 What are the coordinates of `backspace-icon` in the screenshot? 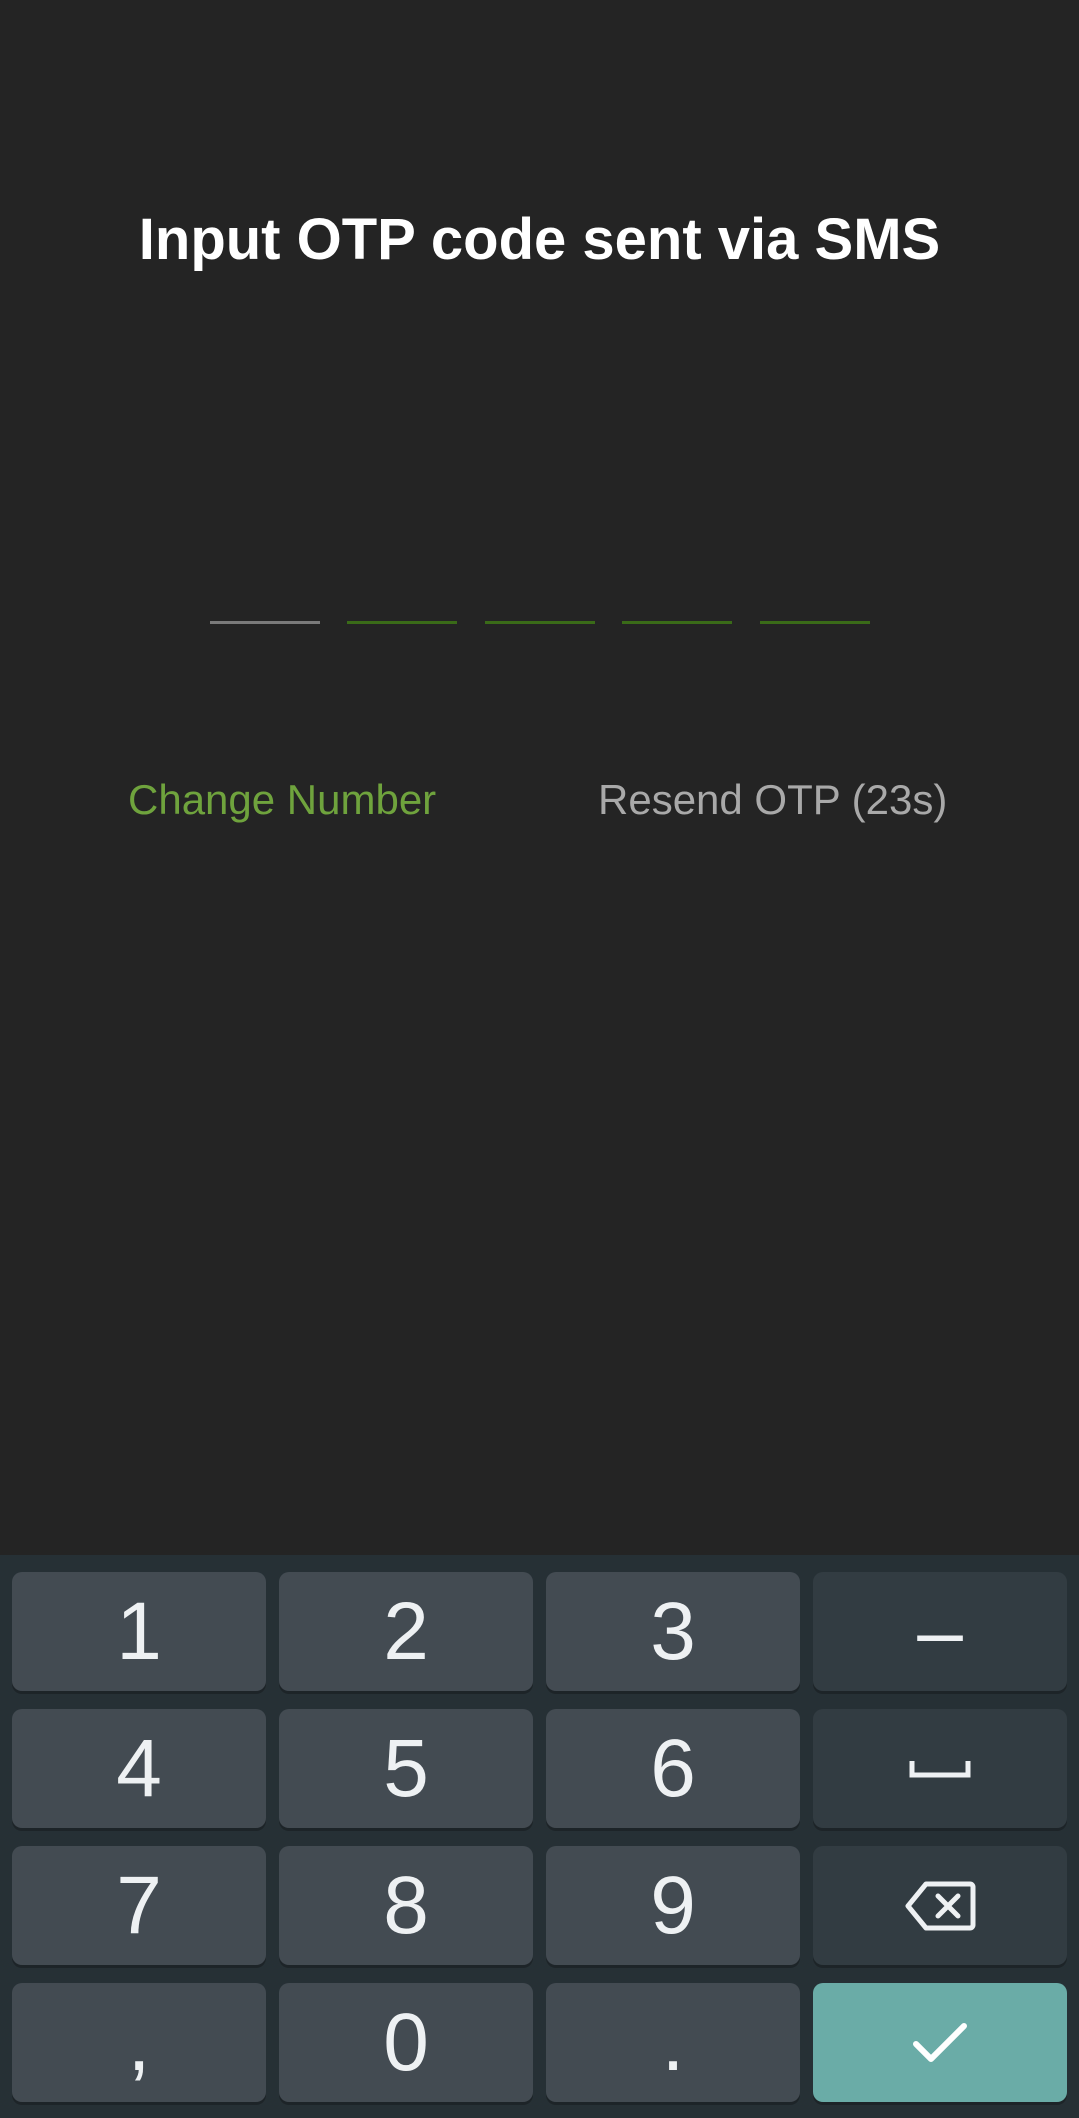 It's located at (940, 1905).